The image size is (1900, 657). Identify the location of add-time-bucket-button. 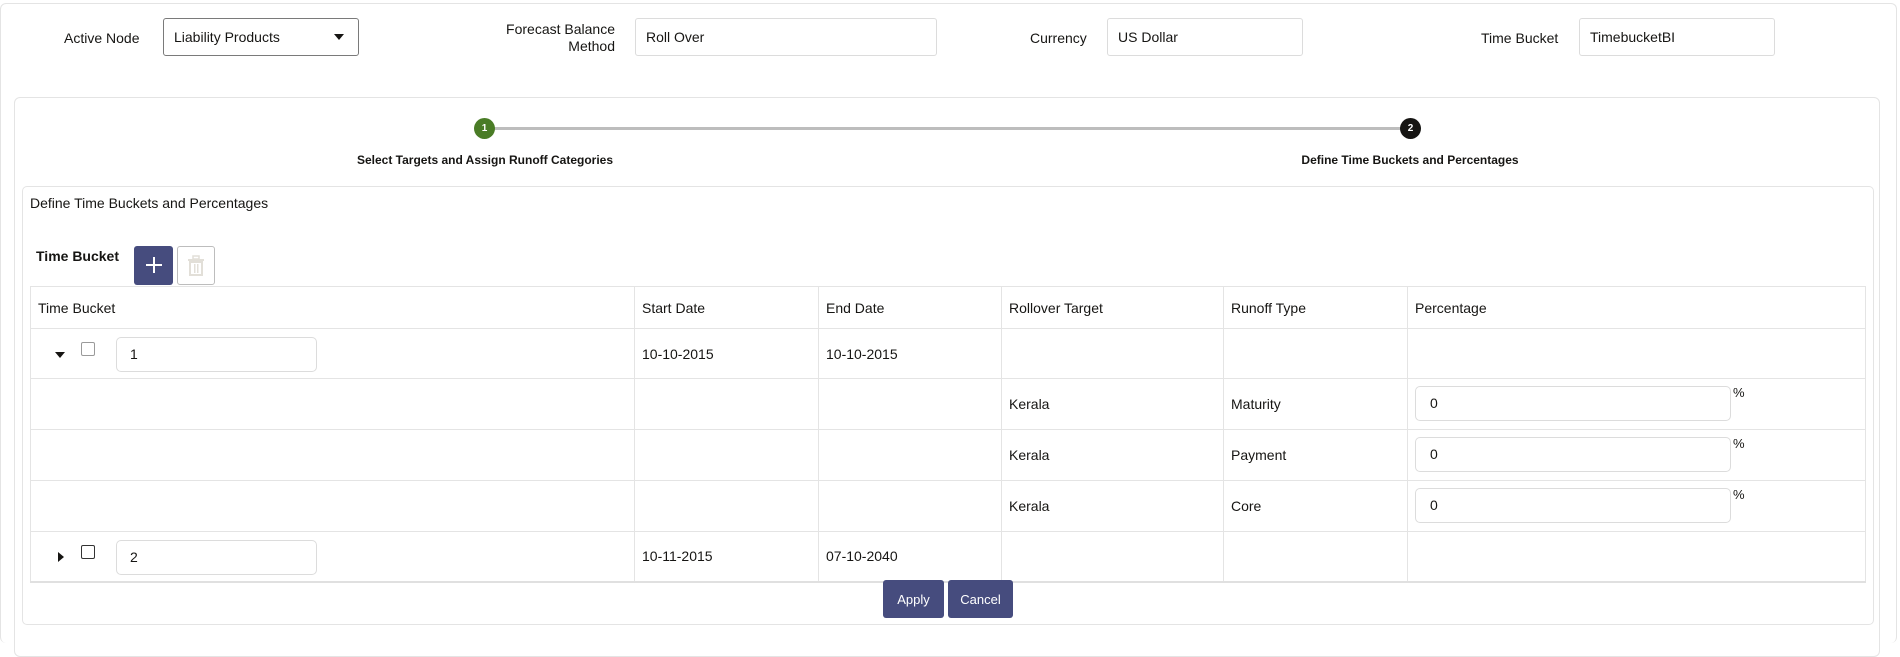
(153, 265).